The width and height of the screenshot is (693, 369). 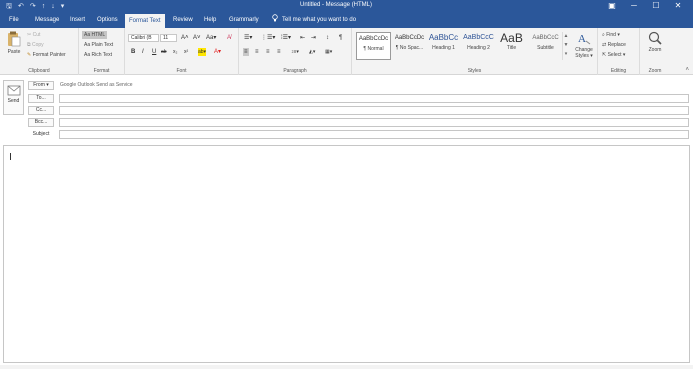 What do you see at coordinates (511, 38) in the screenshot?
I see `style-title-preview: AaB` at bounding box center [511, 38].